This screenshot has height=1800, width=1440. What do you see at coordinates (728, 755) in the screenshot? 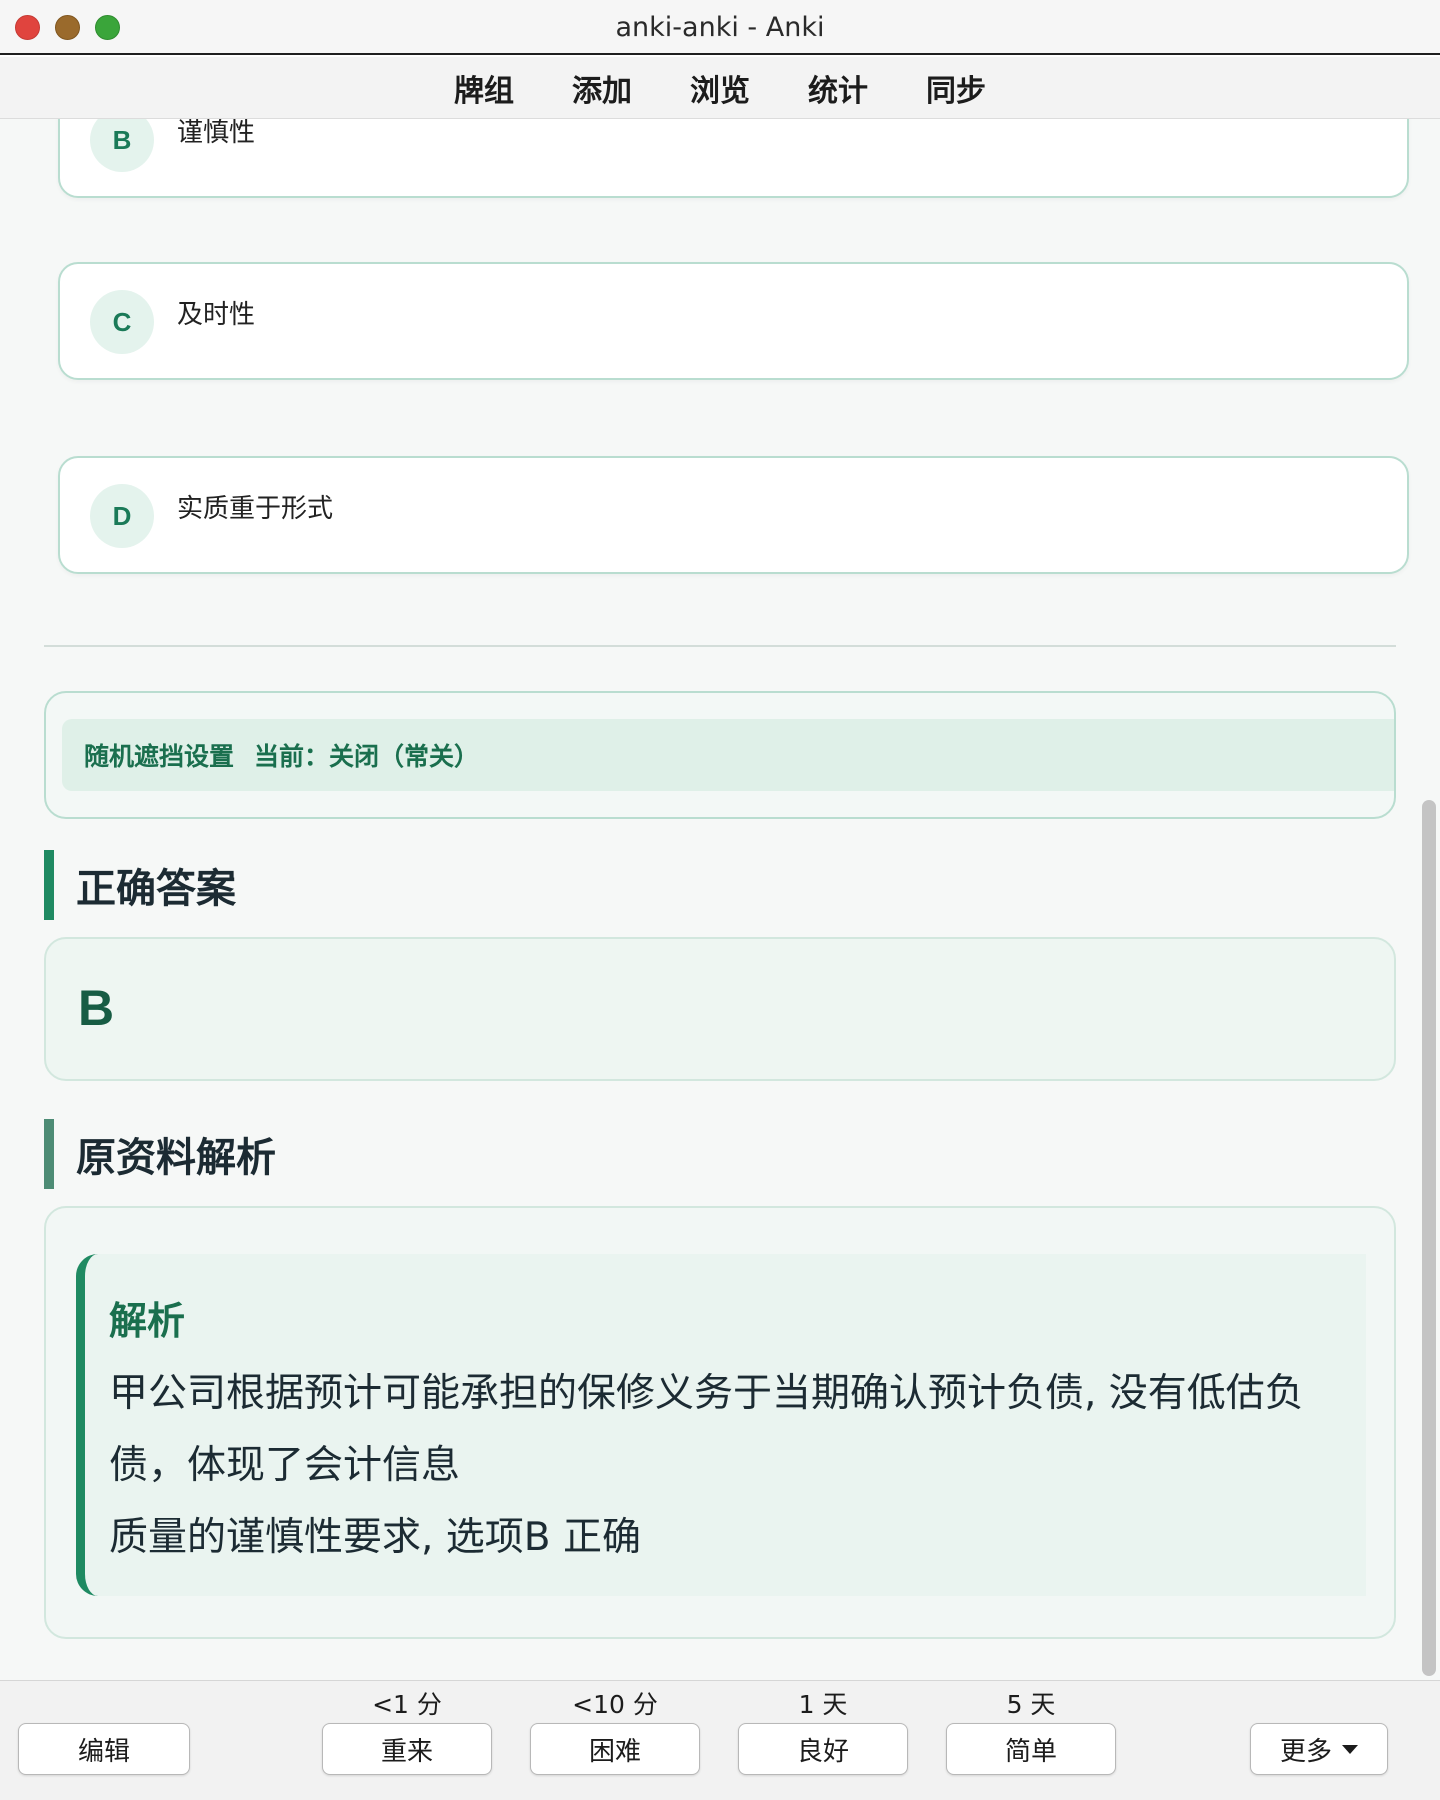
I see `mask-settings-toggle: 随机遮挡设置 当前：关闭（常关）` at bounding box center [728, 755].